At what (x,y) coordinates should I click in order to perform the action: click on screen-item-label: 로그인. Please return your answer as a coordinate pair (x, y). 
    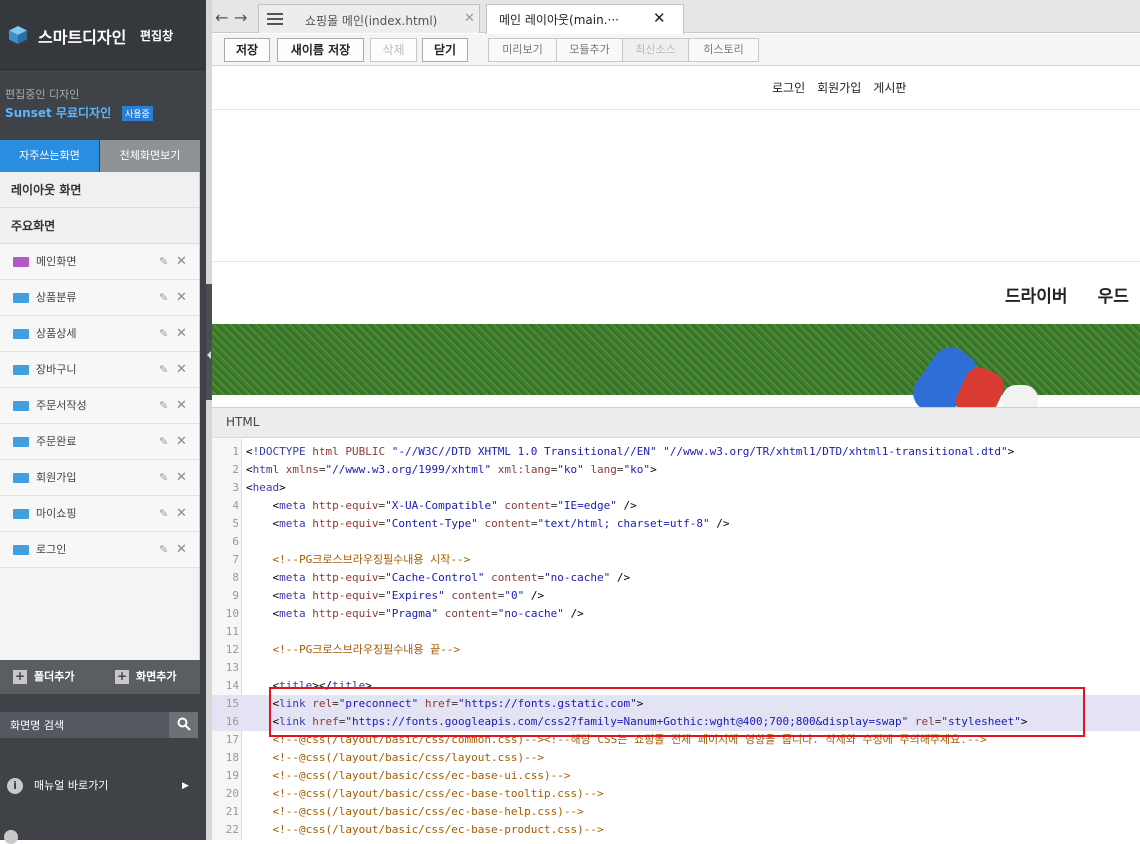
    Looking at the image, I should click on (51, 549).